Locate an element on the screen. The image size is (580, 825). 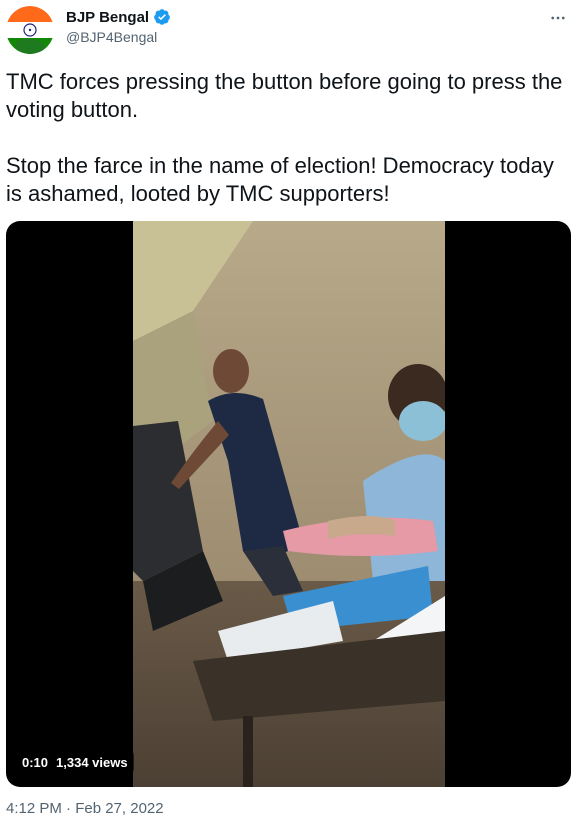
more-button is located at coordinates (558, 18).